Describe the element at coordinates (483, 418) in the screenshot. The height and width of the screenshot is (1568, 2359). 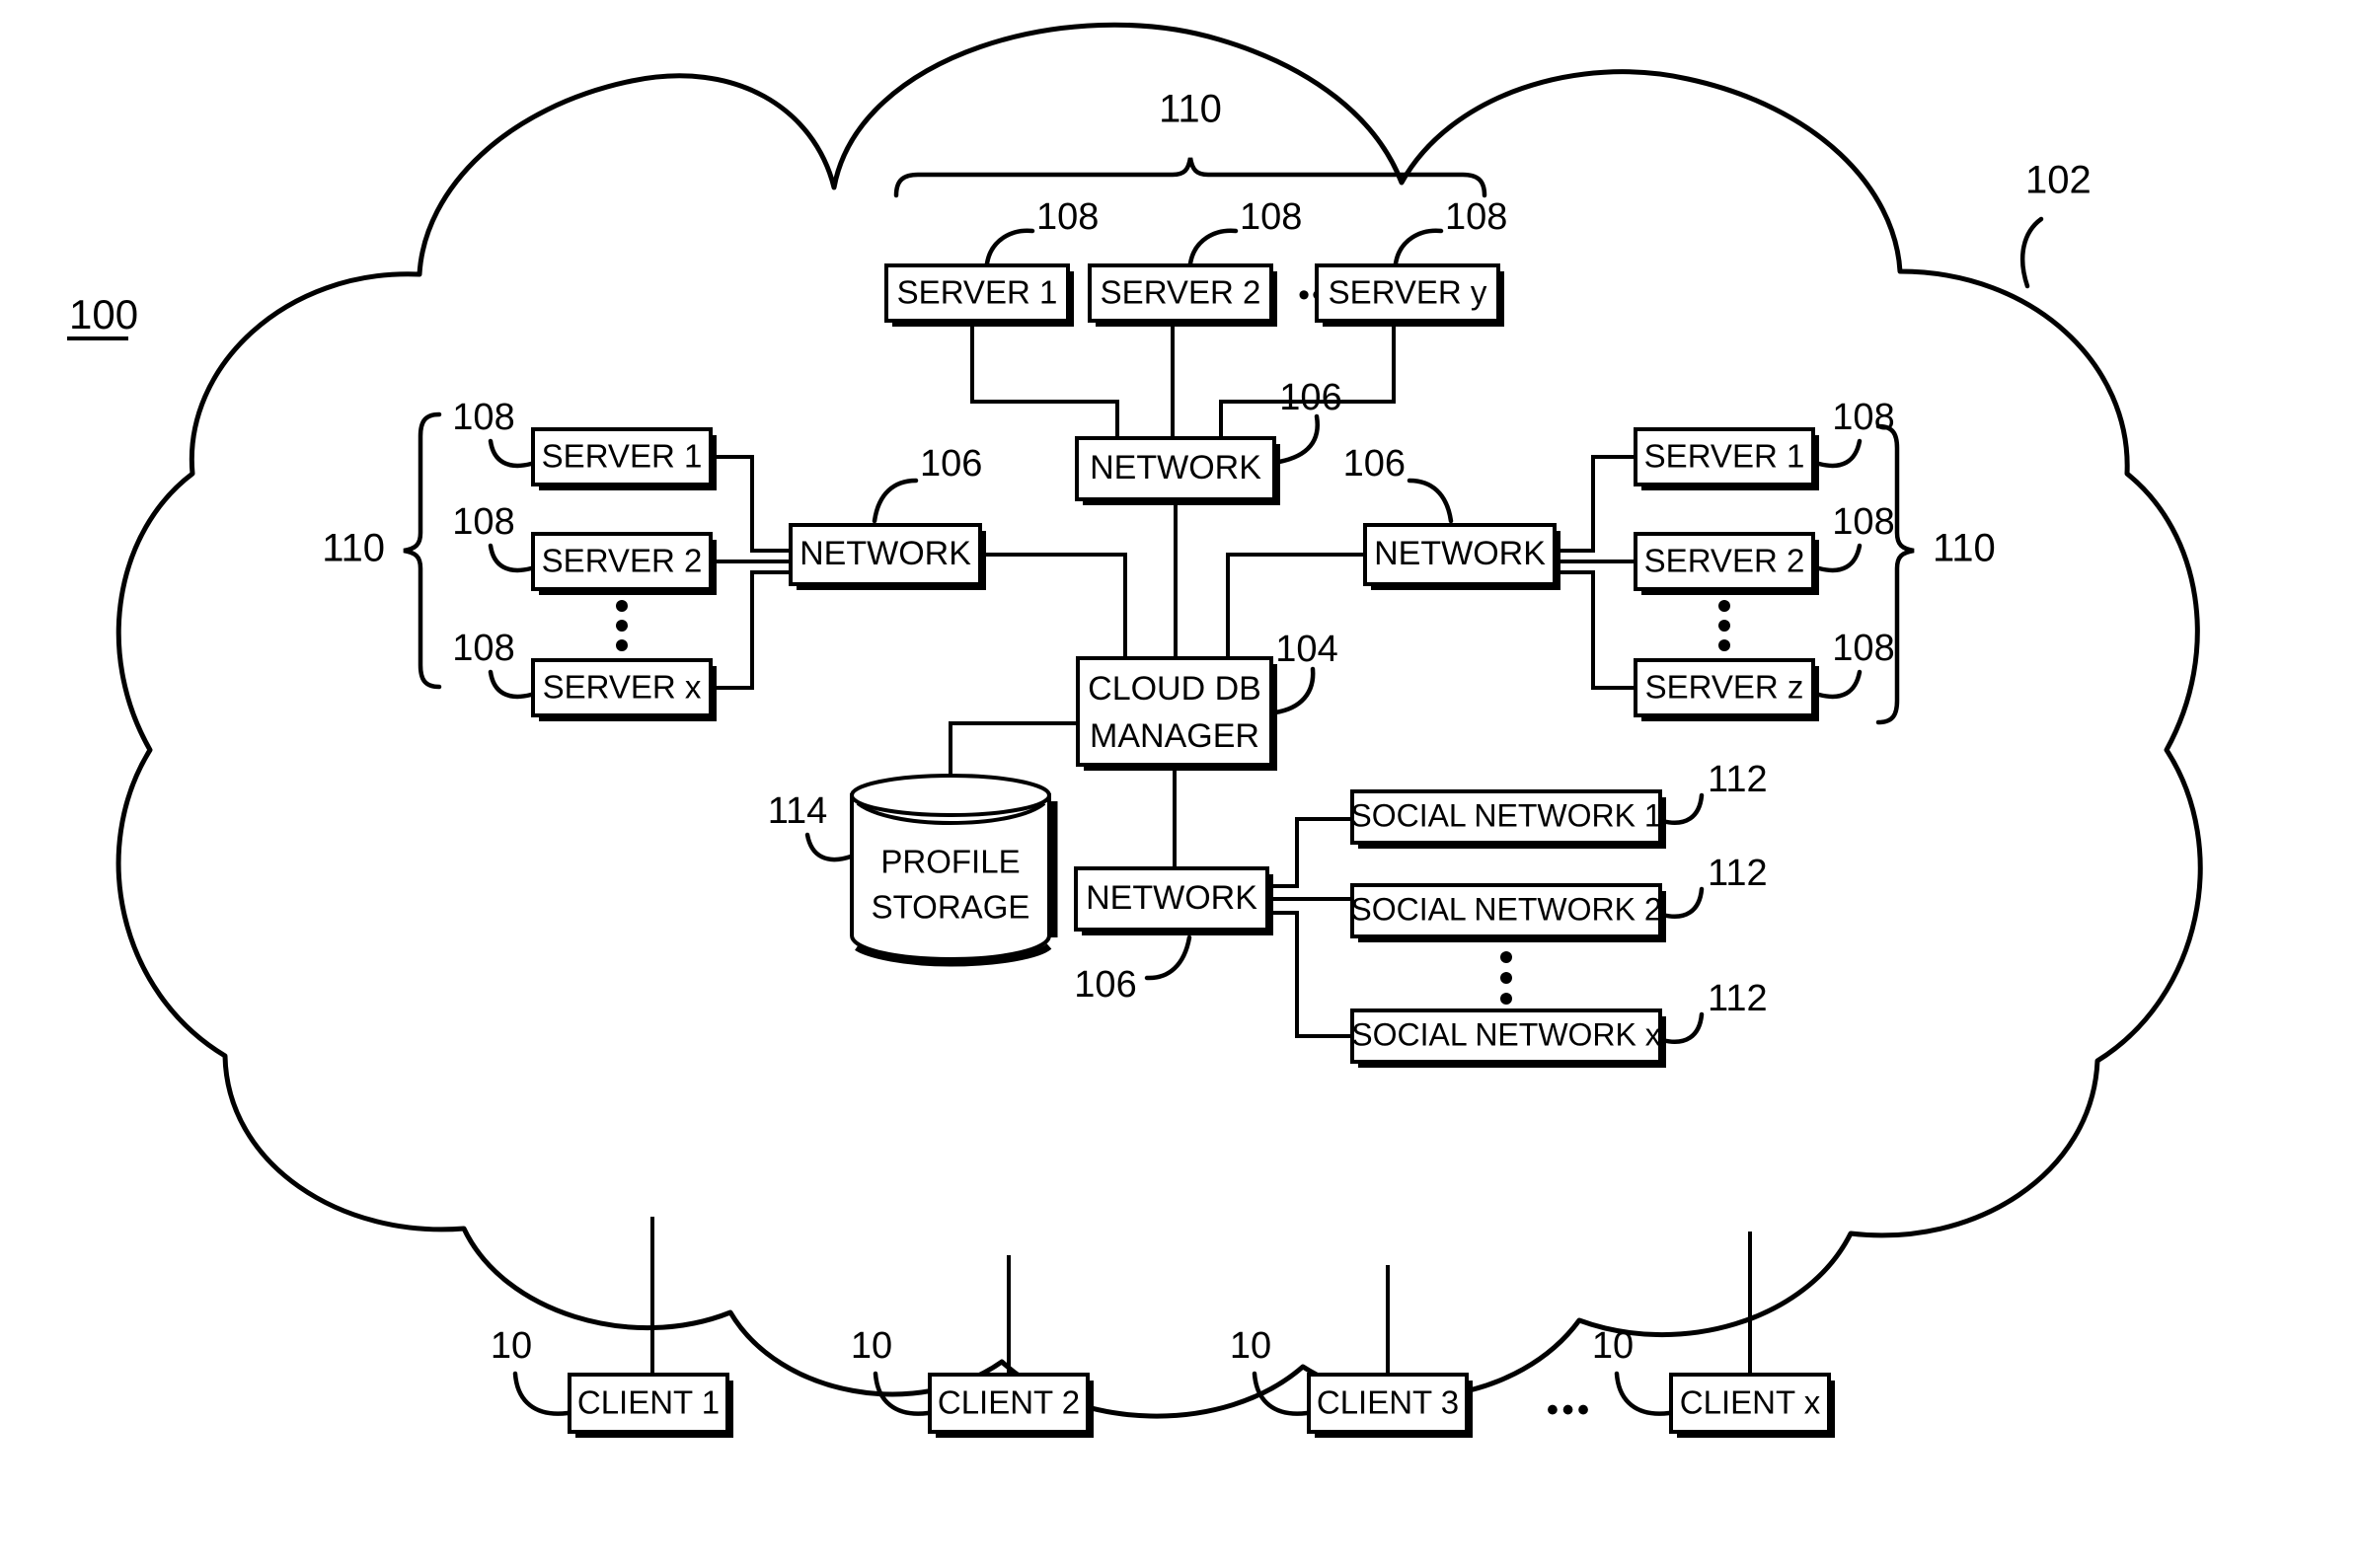
I see `ref-108-left-1: 108` at that location.